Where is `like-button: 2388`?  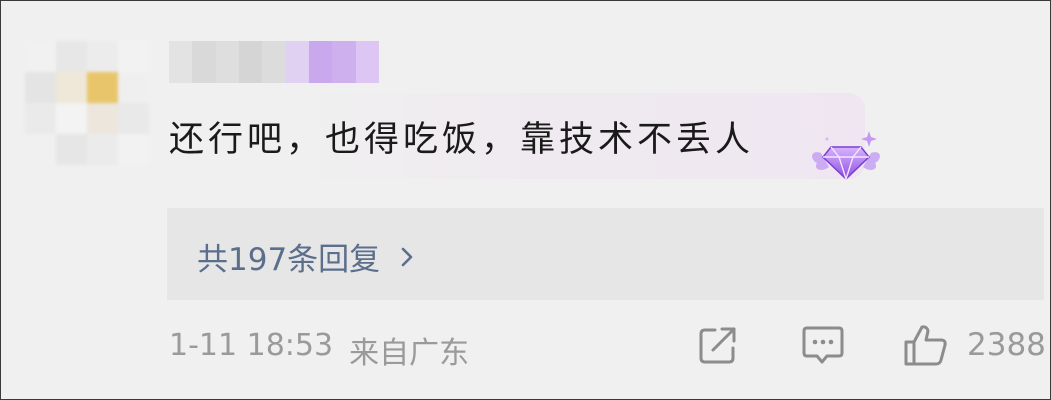
like-button: 2388 is located at coordinates (974, 345).